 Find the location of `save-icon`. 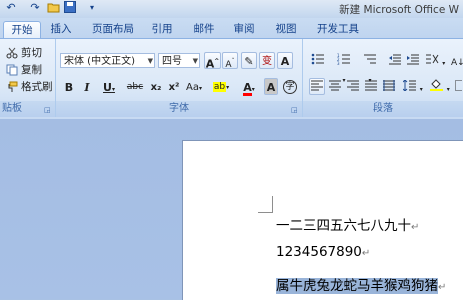

save-icon is located at coordinates (70, 8).